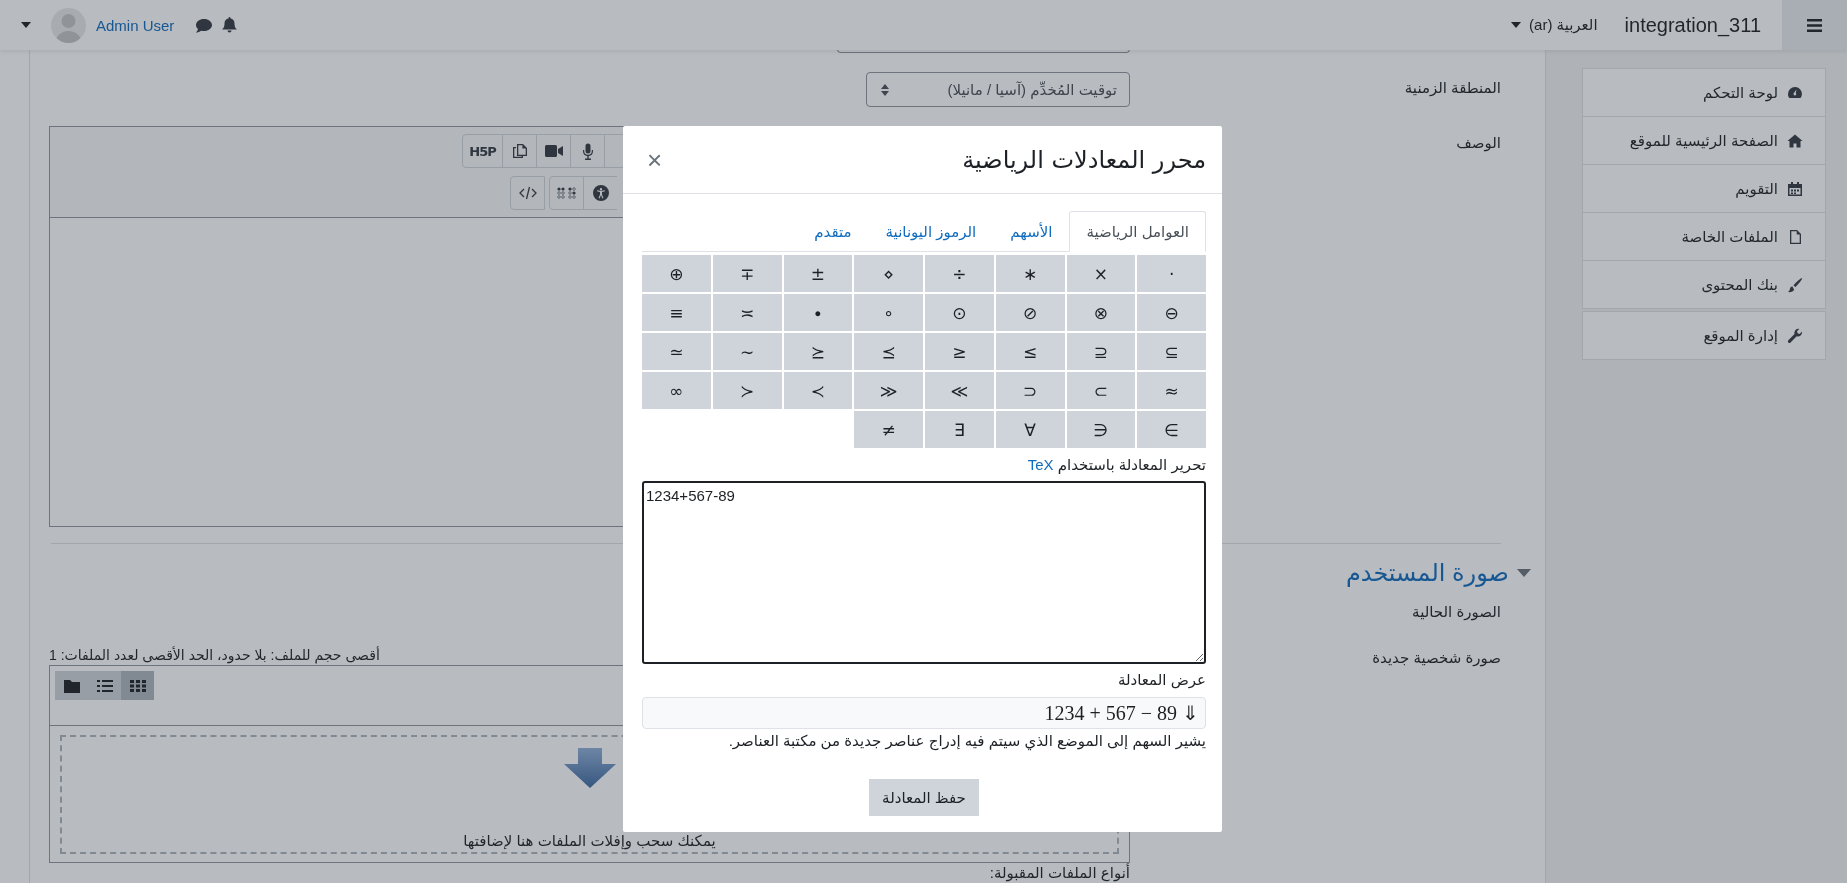 The width and height of the screenshot is (1847, 883). I want to click on menu-button, so click(1814, 25).